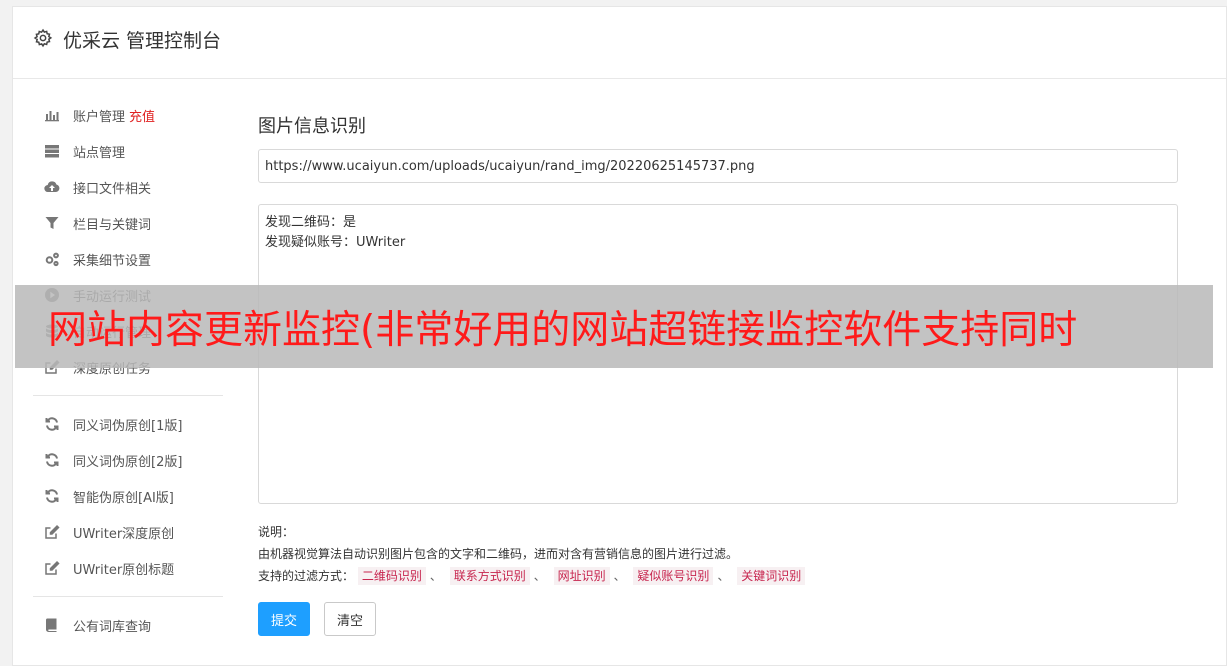 The image size is (1227, 666). Describe the element at coordinates (563, 330) in the screenshot. I see `overlay-title: 网站内容更新监控(非常好用的网站超链接监控软件支持同时` at that location.